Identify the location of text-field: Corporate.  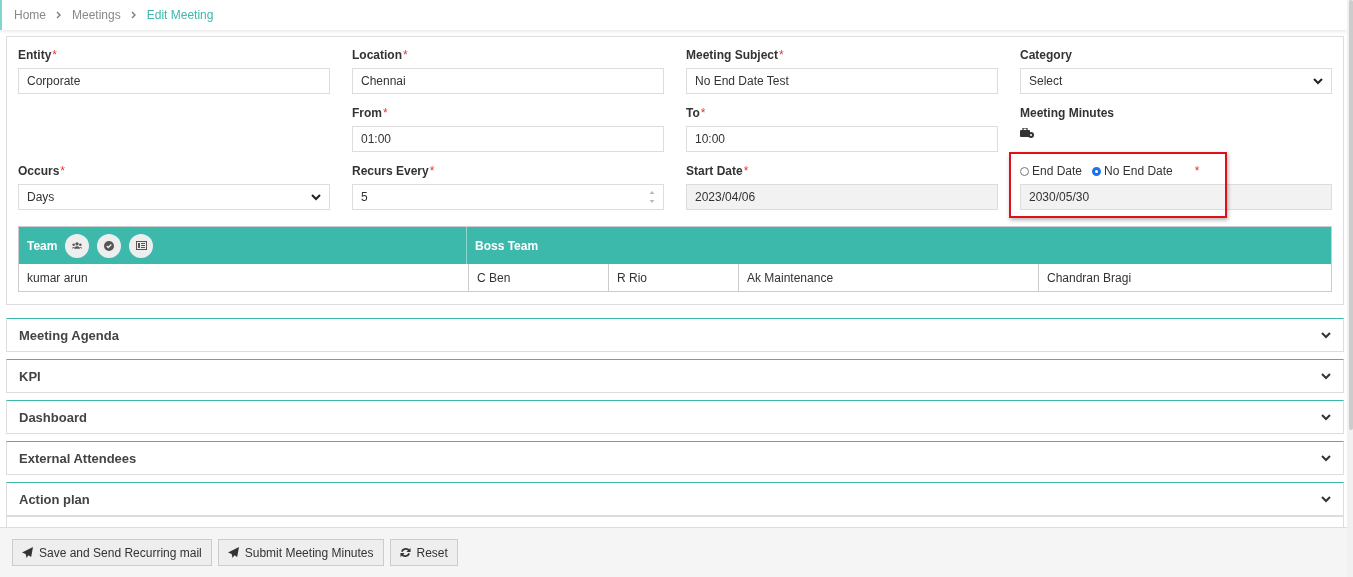
(174, 81).